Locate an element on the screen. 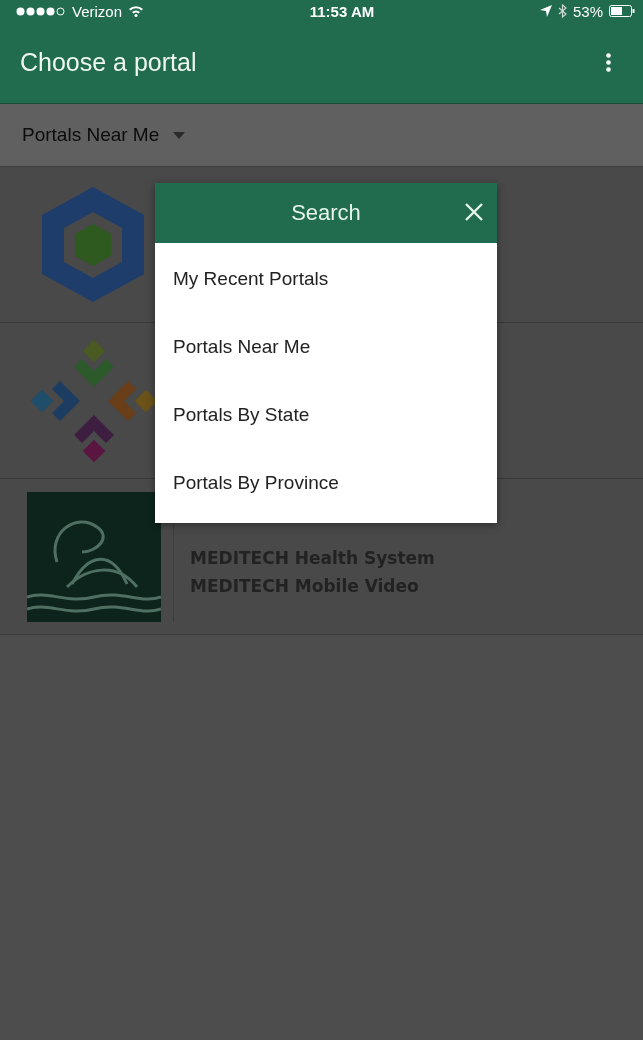  status-time: 11:53 AM is located at coordinates (342, 11).